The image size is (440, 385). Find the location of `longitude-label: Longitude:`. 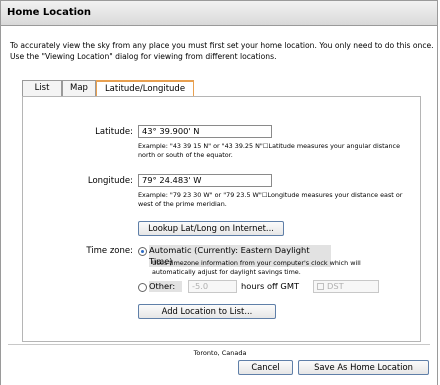

longitude-label: Longitude: is located at coordinates (110, 181).